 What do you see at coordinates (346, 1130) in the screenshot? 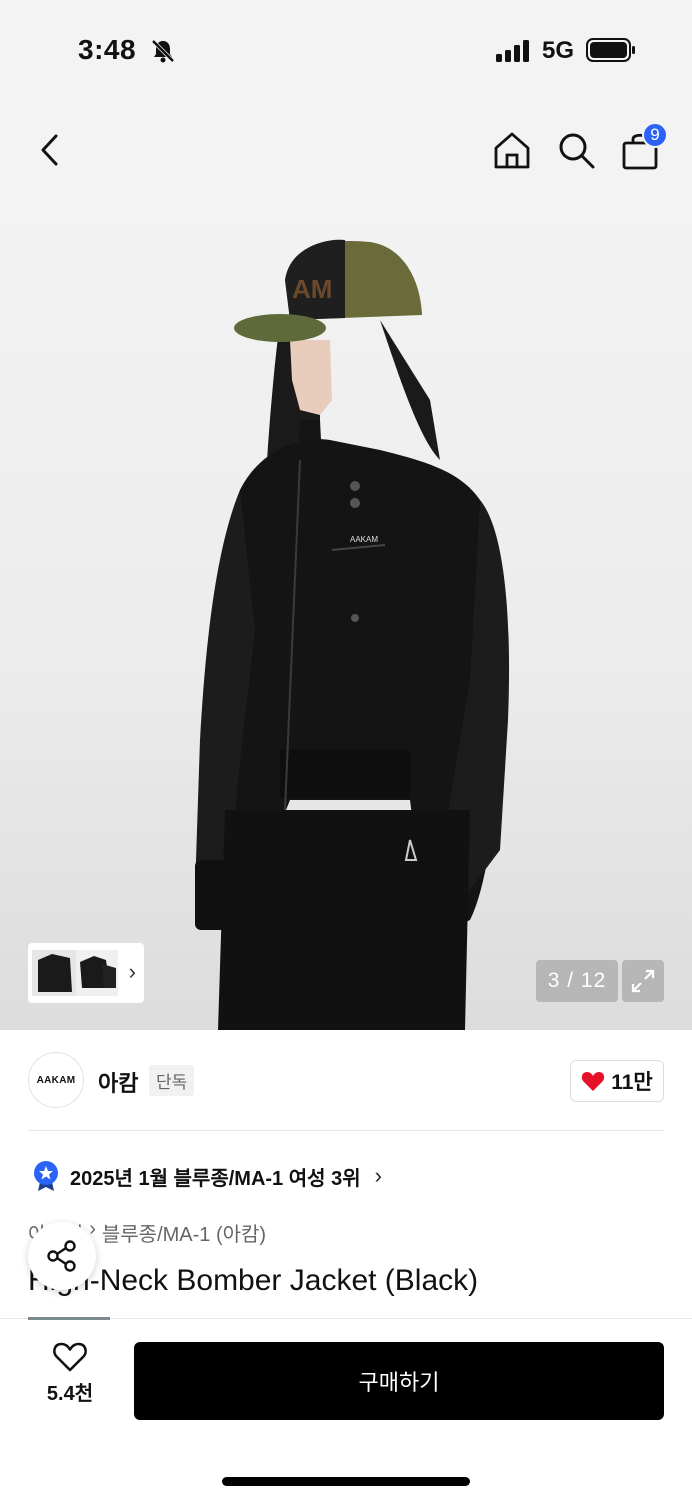
I see `divider` at bounding box center [346, 1130].